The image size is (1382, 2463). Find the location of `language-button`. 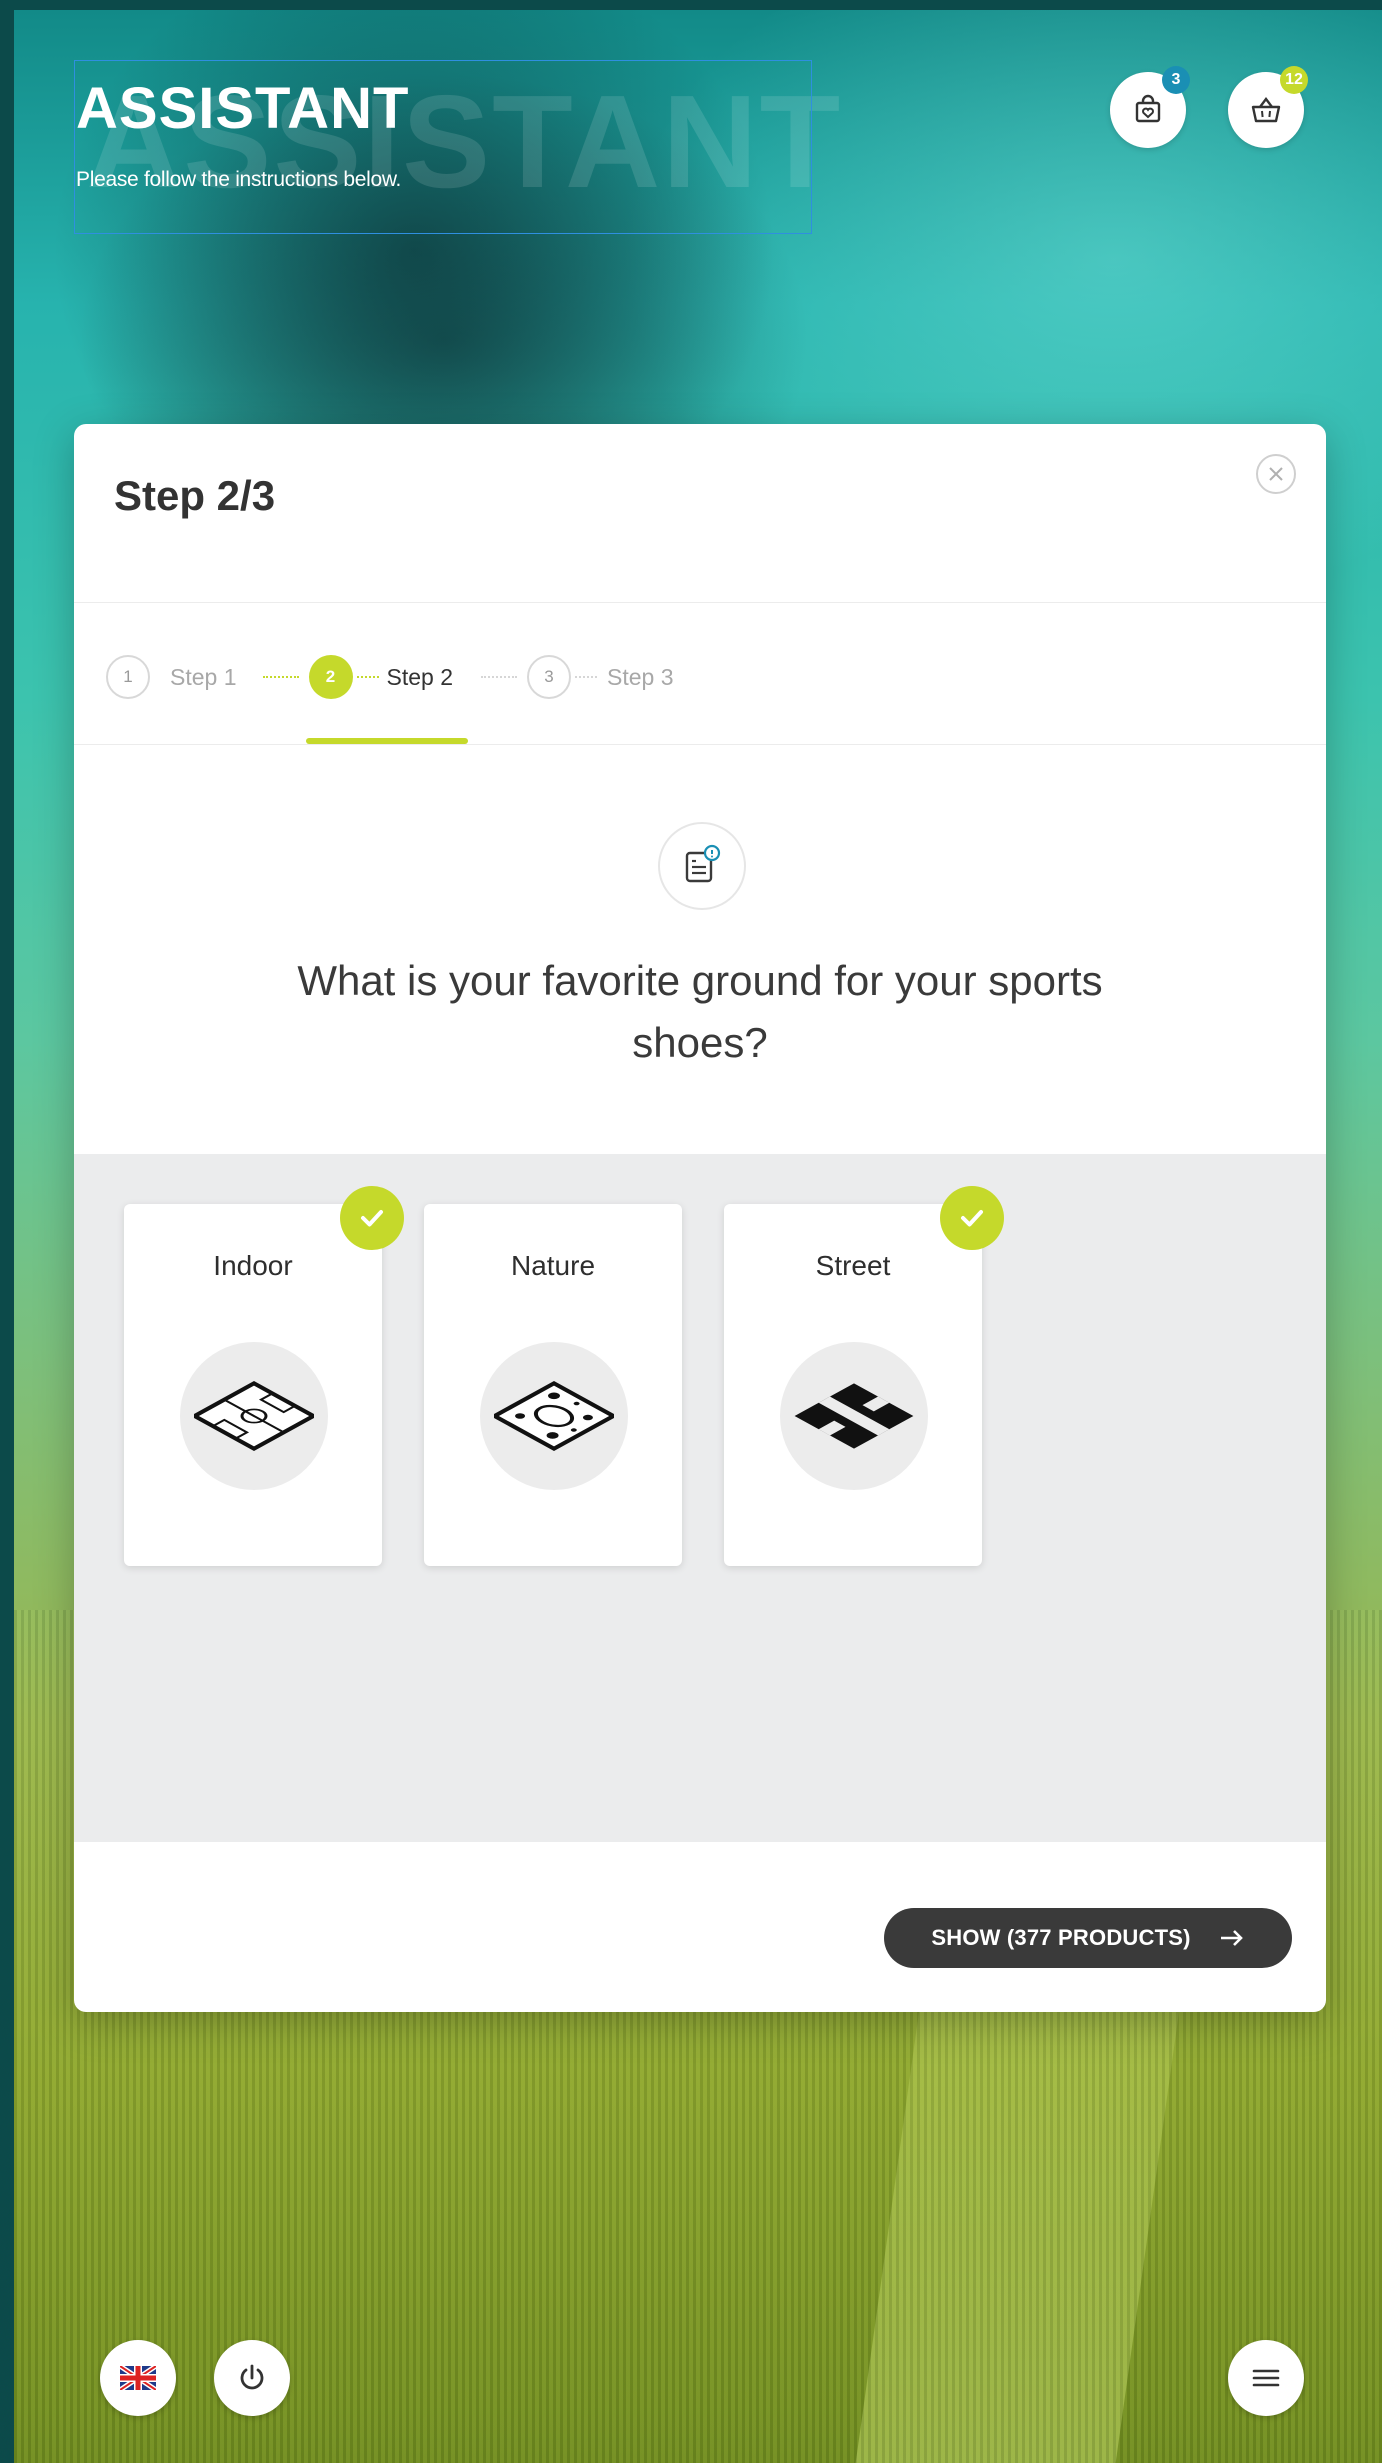

language-button is located at coordinates (138, 2378).